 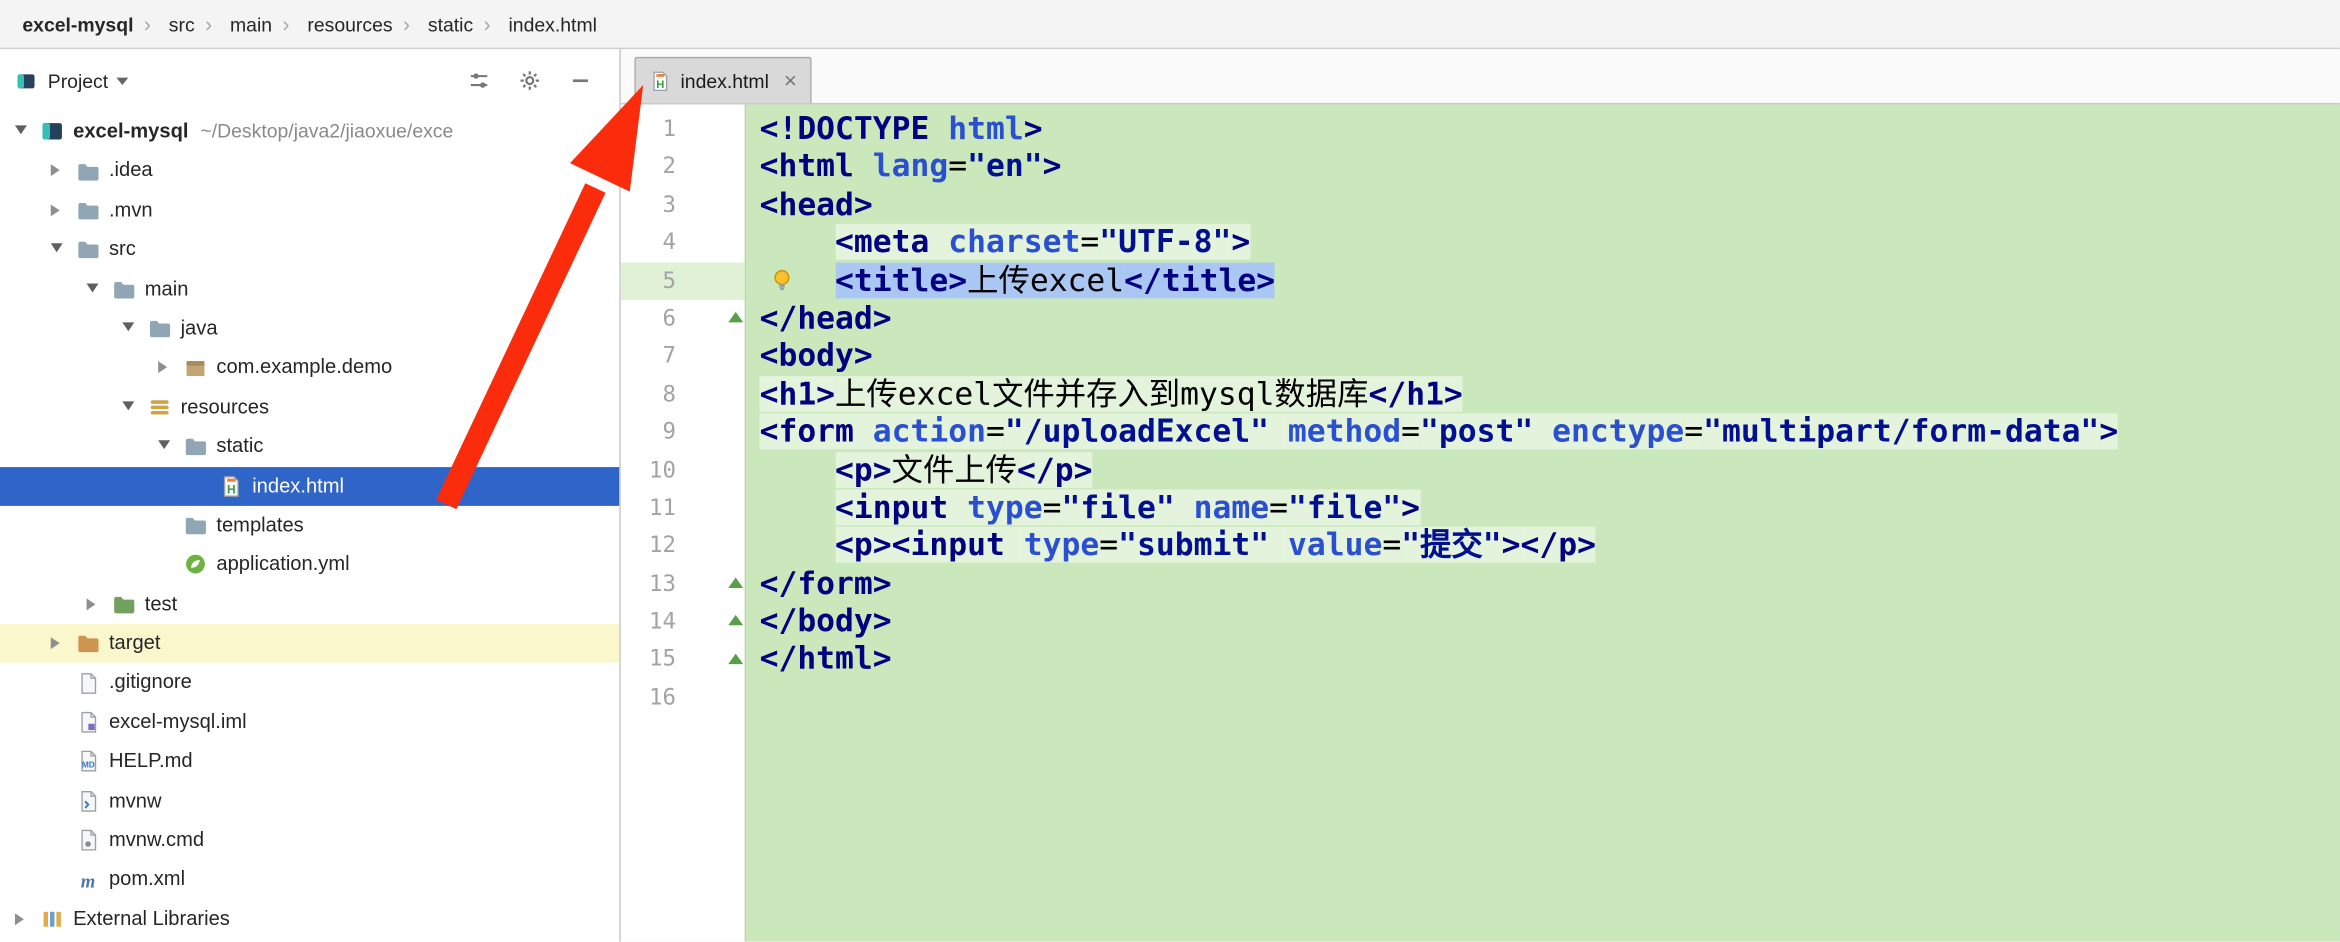 I want to click on breadcrumb-item-static: static, so click(x=446, y=32).